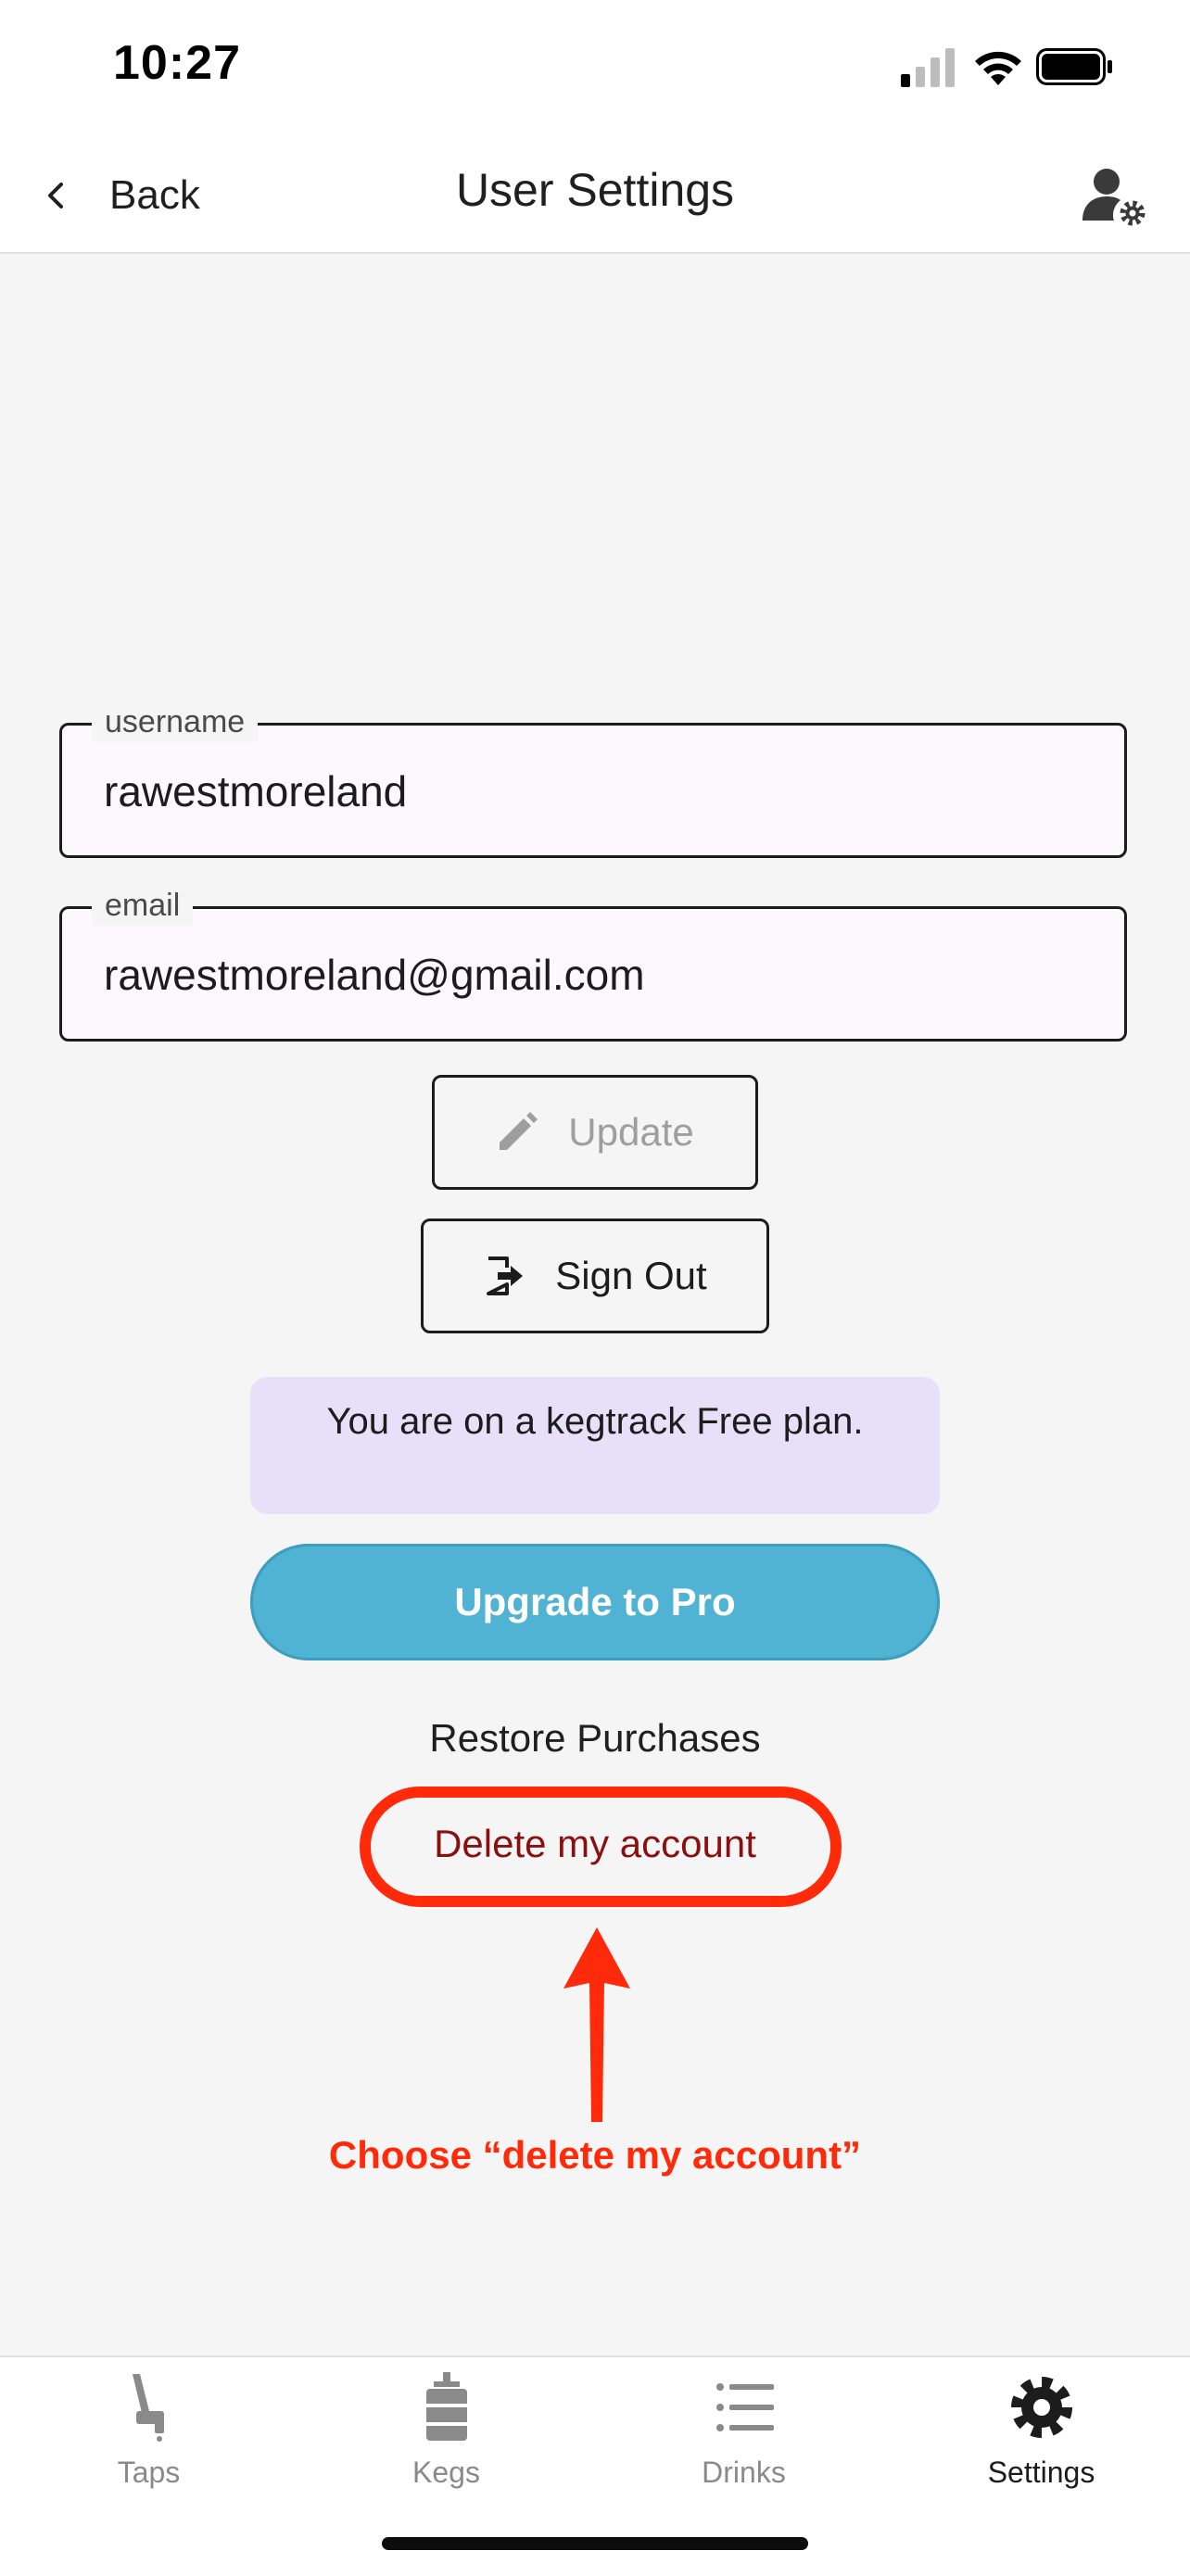 This screenshot has height=2576, width=1190. I want to click on username-field: username, so click(593, 780).